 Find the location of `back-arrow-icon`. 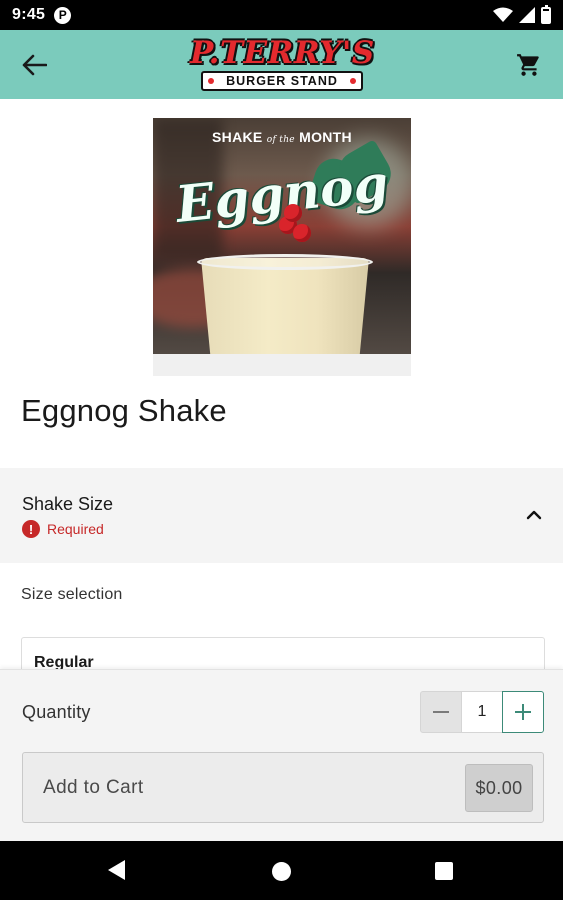

back-arrow-icon is located at coordinates (34, 65).